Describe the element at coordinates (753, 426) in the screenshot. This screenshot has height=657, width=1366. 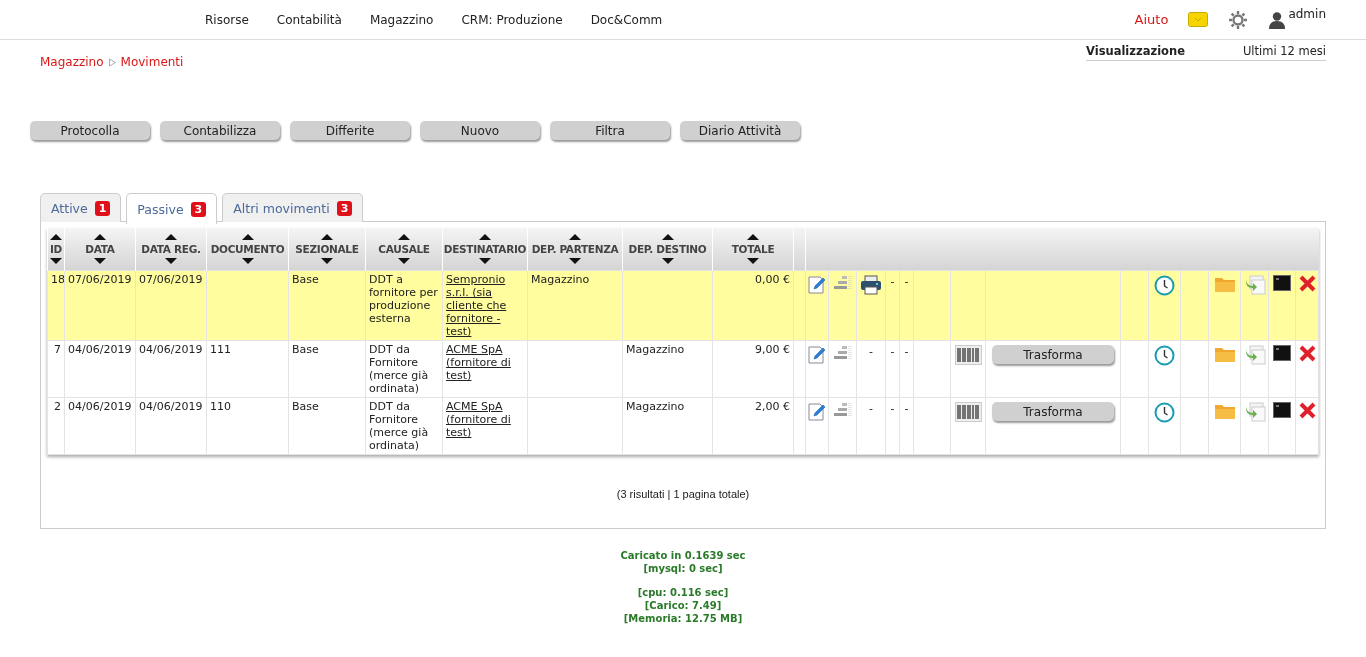
I see `table-cell: 2,00 €` at that location.